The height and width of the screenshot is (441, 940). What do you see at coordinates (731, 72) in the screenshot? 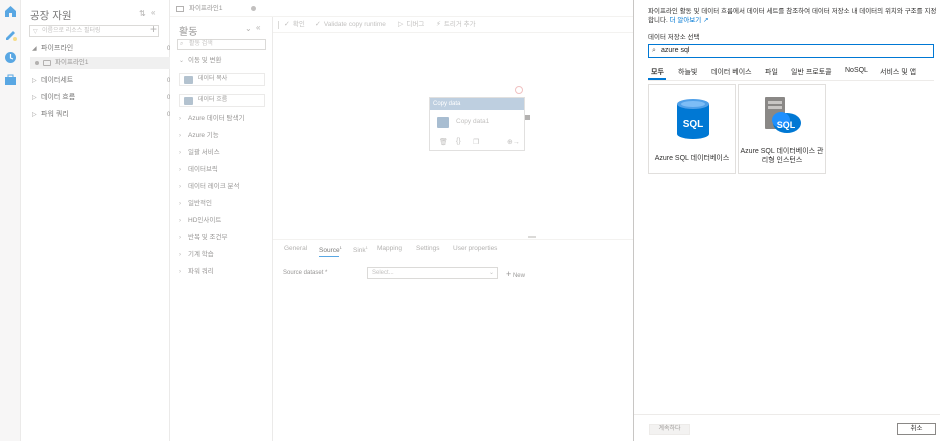
I see `tab-database: 데이터 베이스` at bounding box center [731, 72].